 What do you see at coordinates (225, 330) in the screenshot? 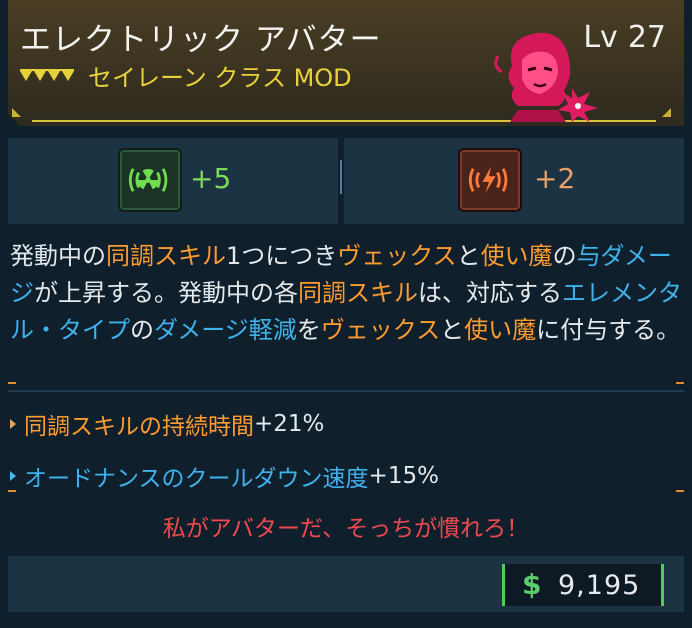
I see `desc-keyword: ダメージ軽減` at bounding box center [225, 330].